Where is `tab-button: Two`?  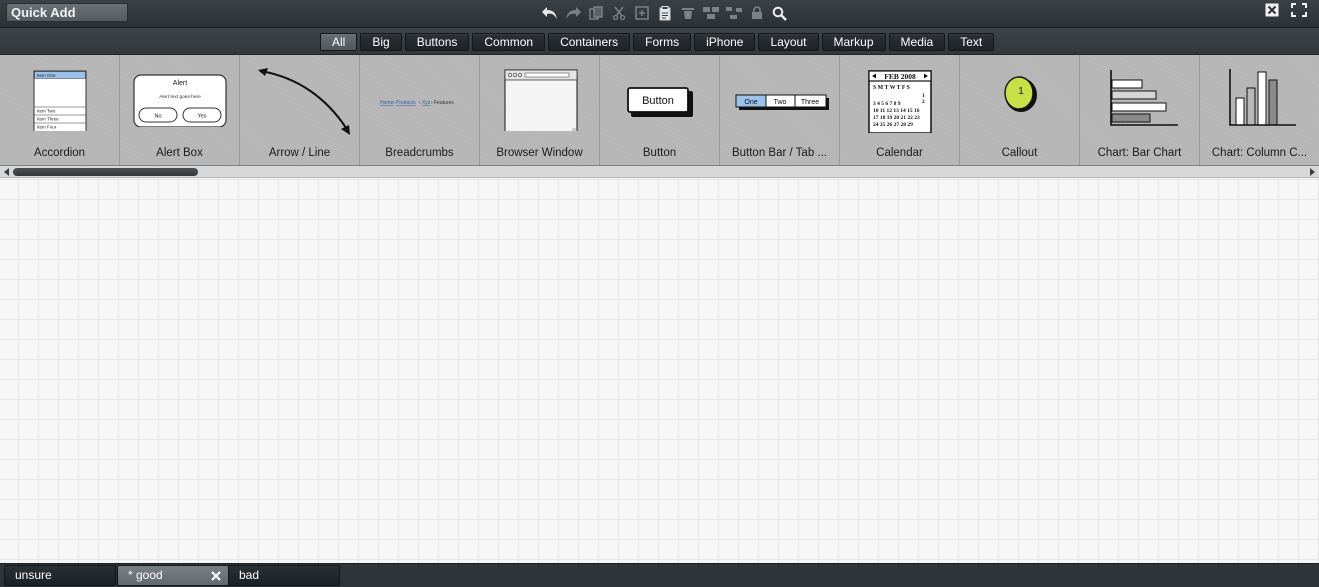 tab-button: Two is located at coordinates (779, 102).